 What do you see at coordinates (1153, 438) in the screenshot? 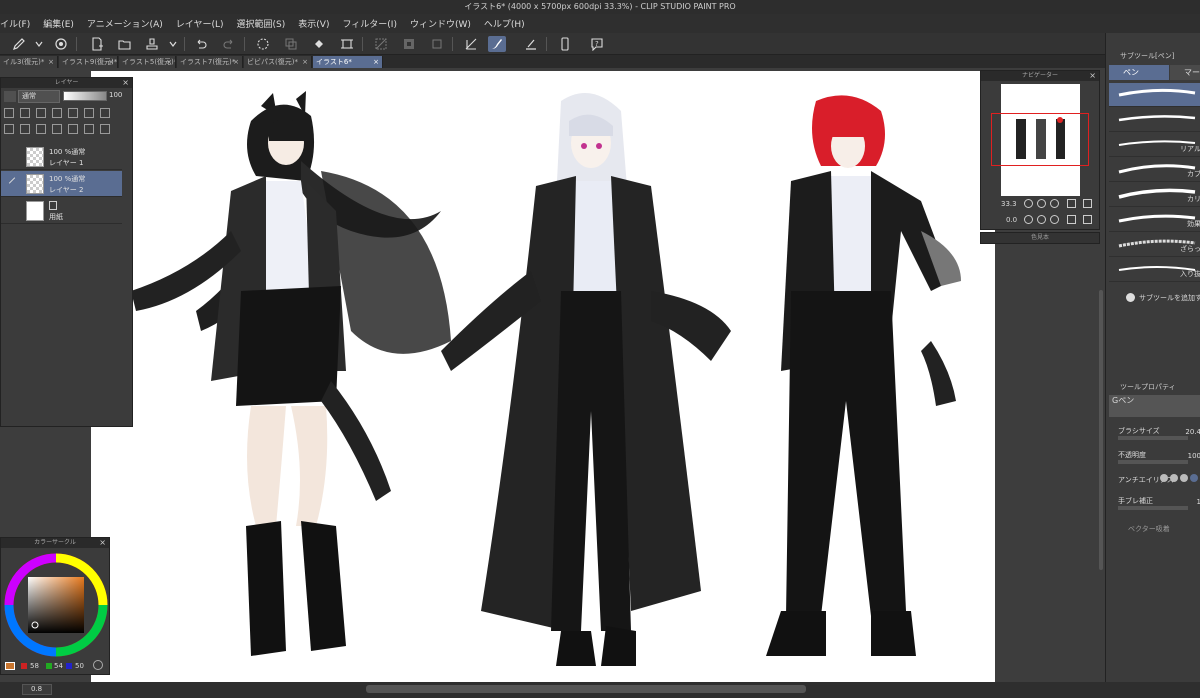
I see `brush-size-slider` at bounding box center [1153, 438].